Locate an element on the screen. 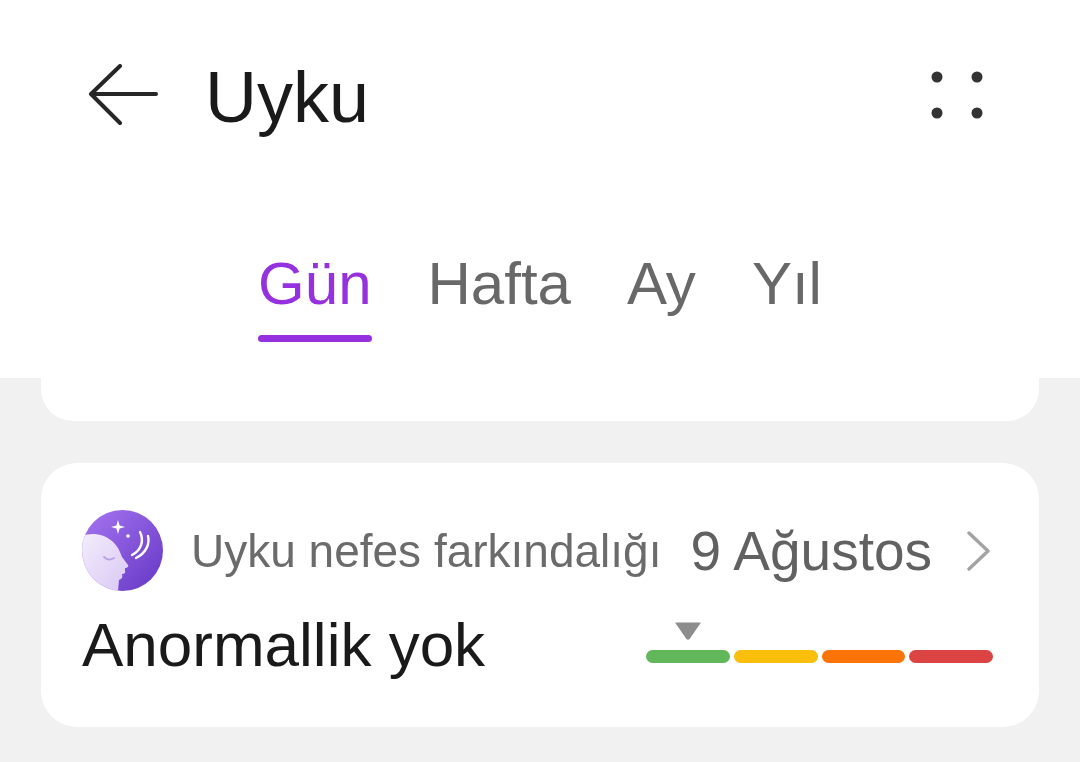  dots-menu-icon is located at coordinates (957, 95).